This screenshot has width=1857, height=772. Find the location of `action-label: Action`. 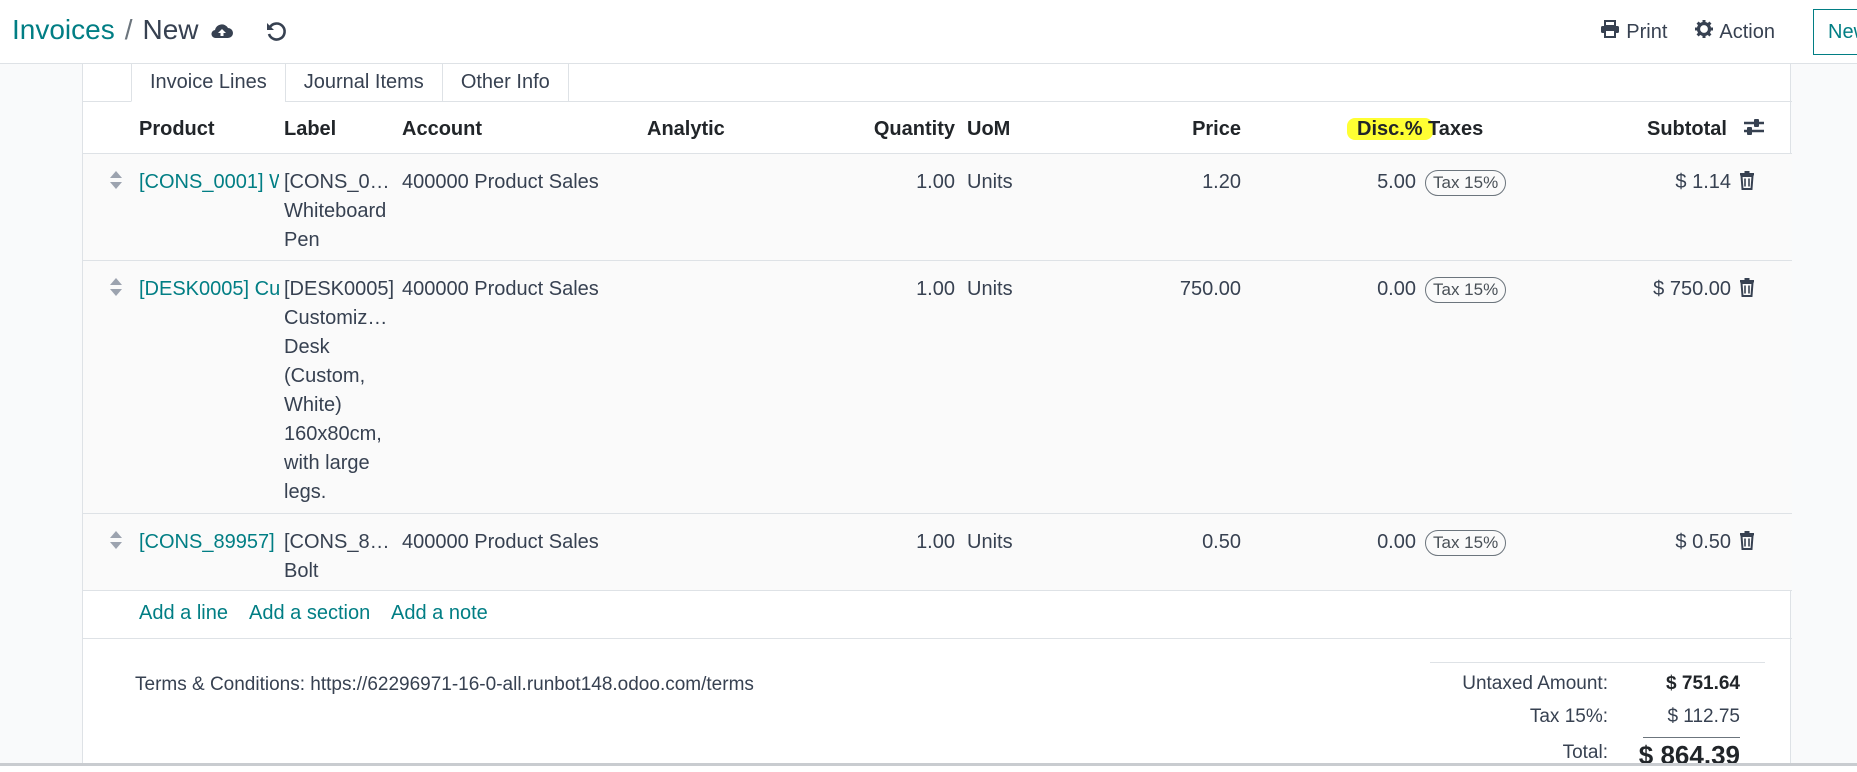

action-label: Action is located at coordinates (1747, 31).